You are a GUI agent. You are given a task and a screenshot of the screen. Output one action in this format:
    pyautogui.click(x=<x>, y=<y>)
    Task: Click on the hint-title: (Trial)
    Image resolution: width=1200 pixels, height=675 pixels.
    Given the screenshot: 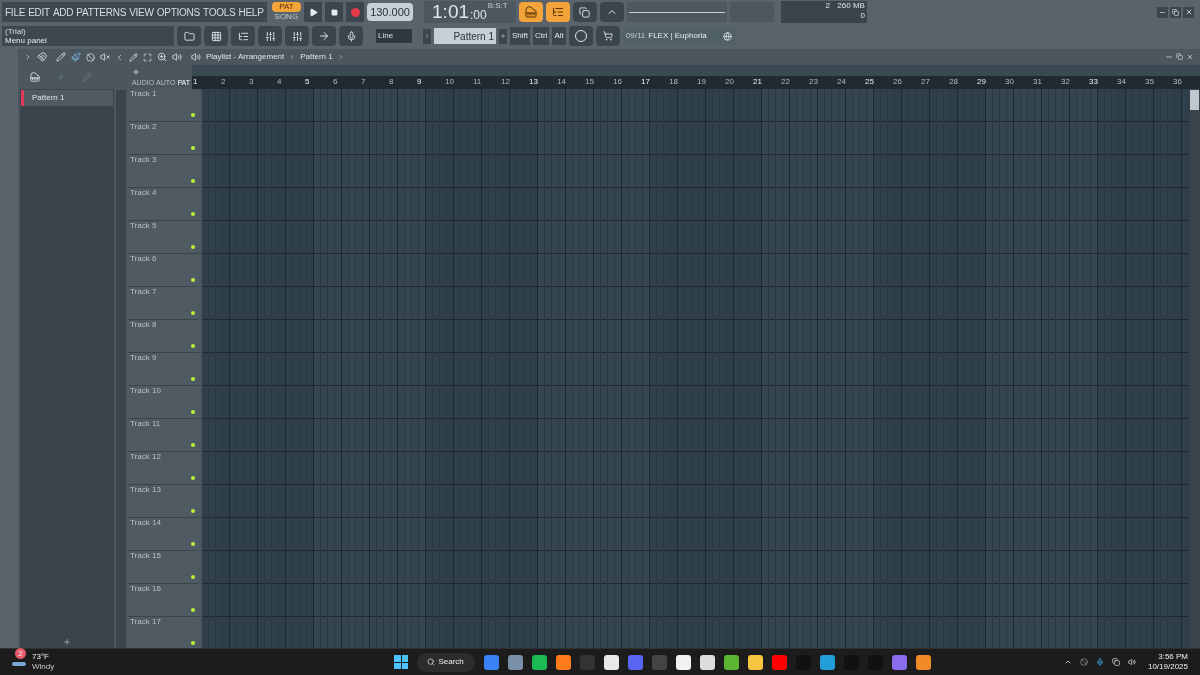 What is the action you would take?
    pyautogui.click(x=16, y=31)
    